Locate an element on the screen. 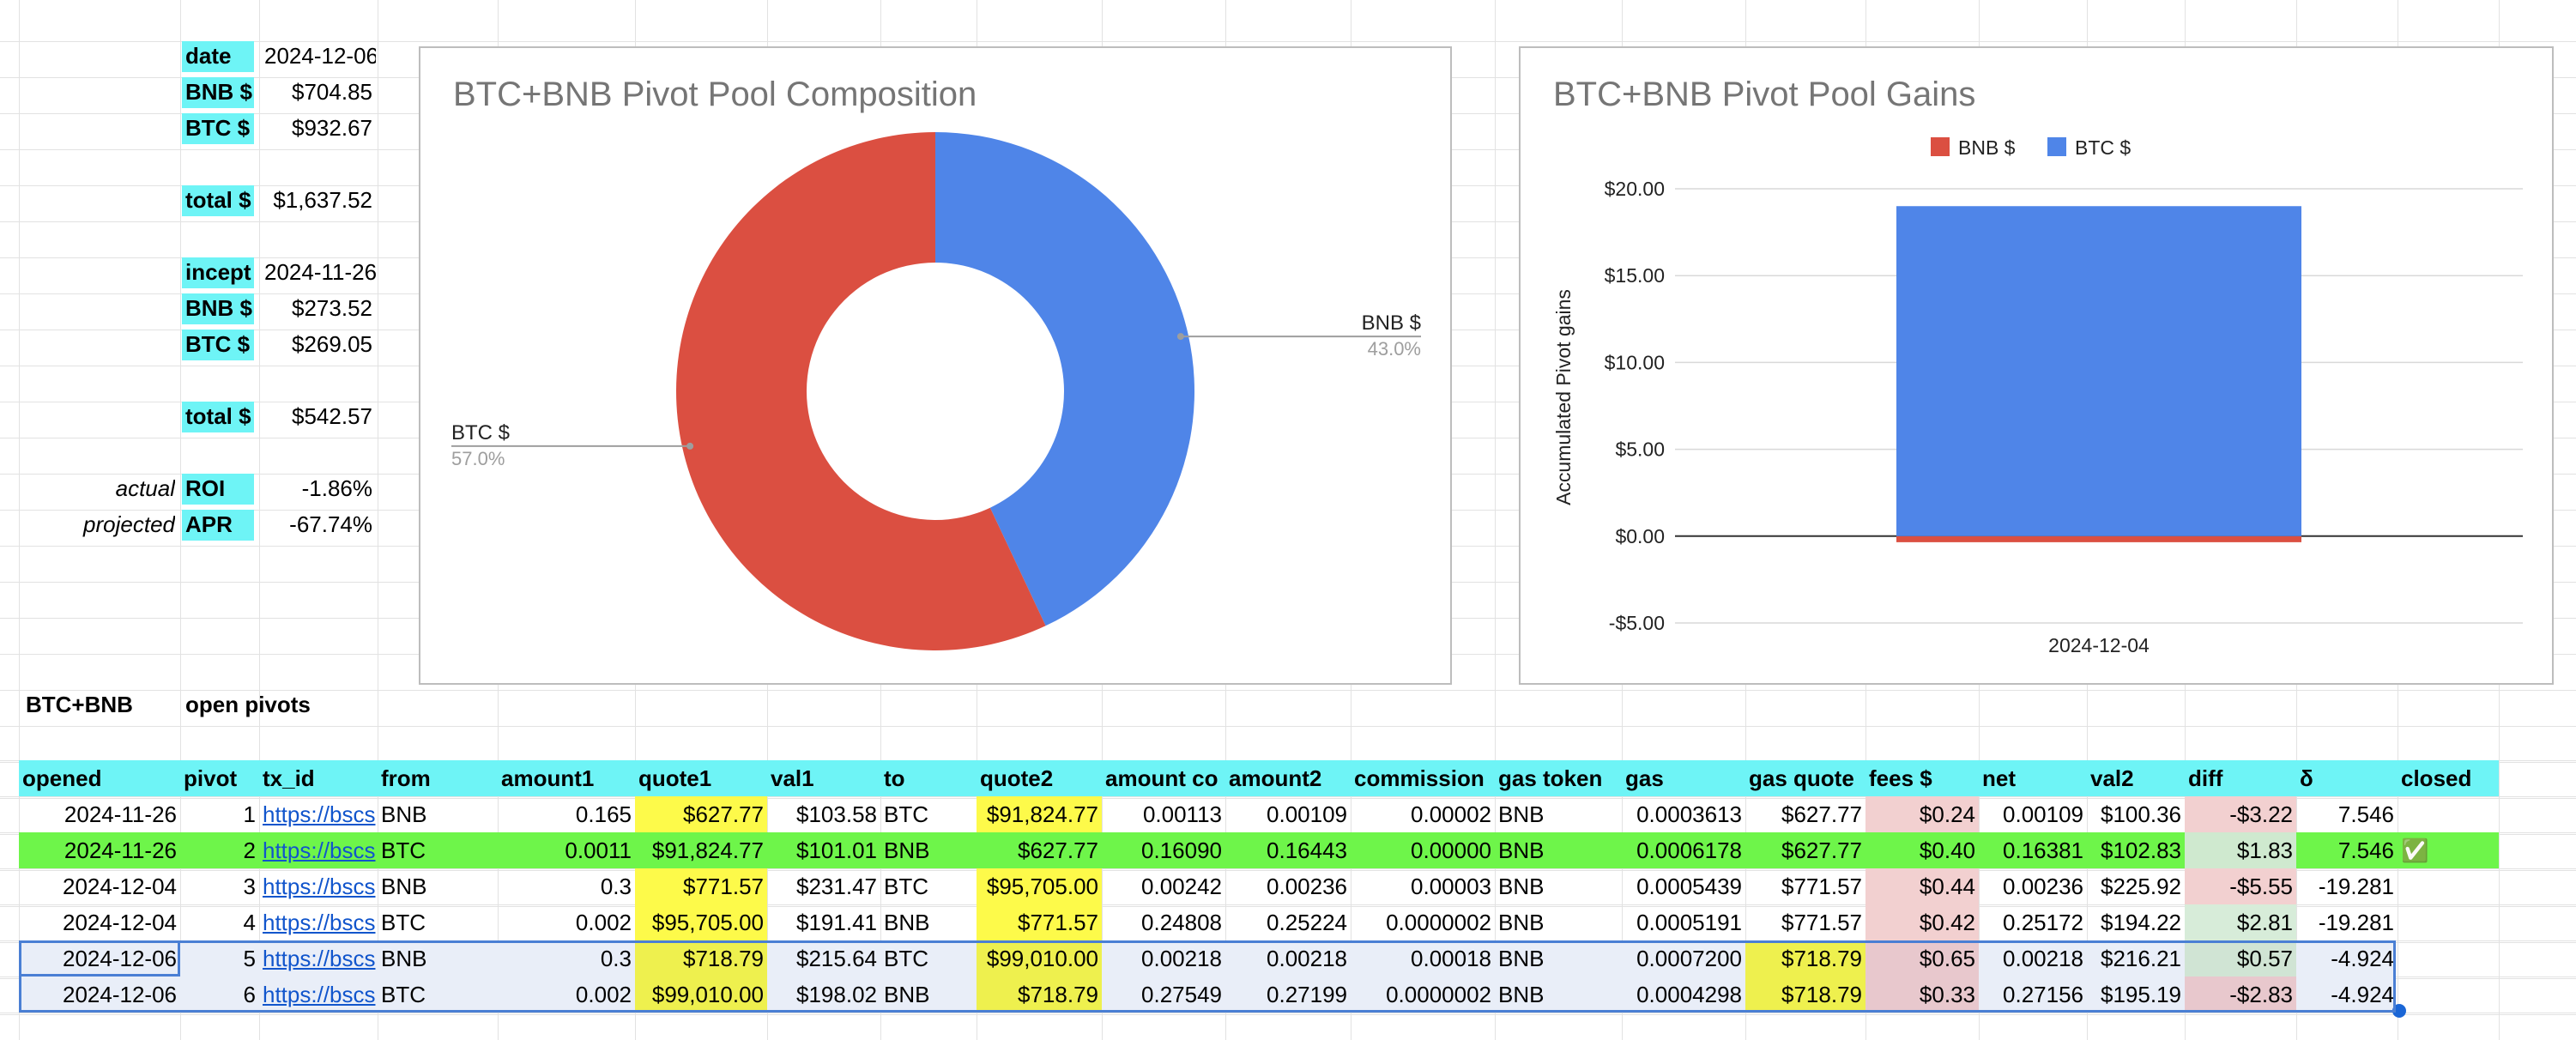 The width and height of the screenshot is (2576, 1040). closed-checkbox: ✅ is located at coordinates (2448, 850).